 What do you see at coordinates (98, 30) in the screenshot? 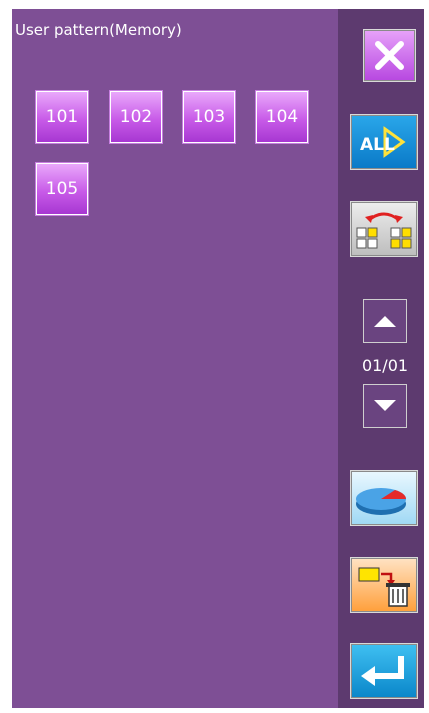
I see `page-title: User pattern(Memory)` at bounding box center [98, 30].